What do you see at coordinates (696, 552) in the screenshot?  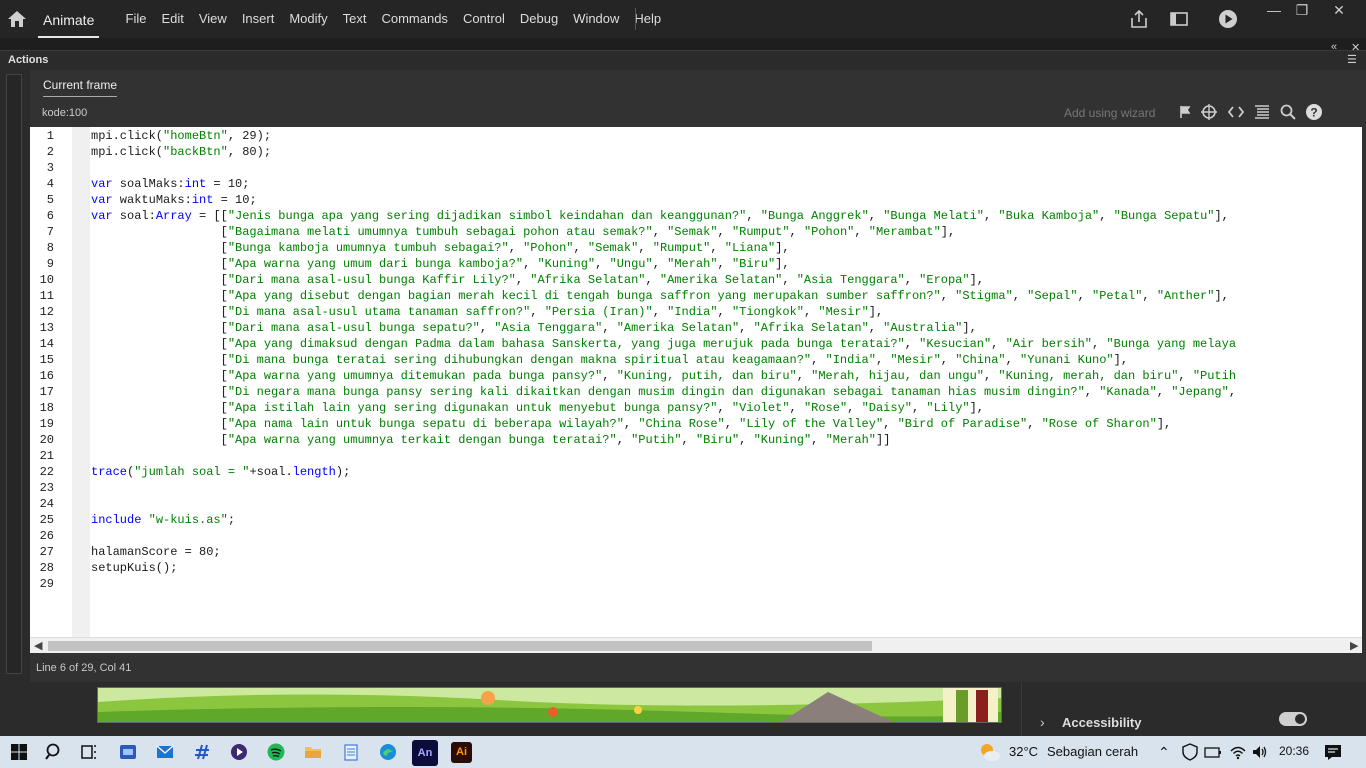 I see `code-line: 27 halamanScore = 80;` at bounding box center [696, 552].